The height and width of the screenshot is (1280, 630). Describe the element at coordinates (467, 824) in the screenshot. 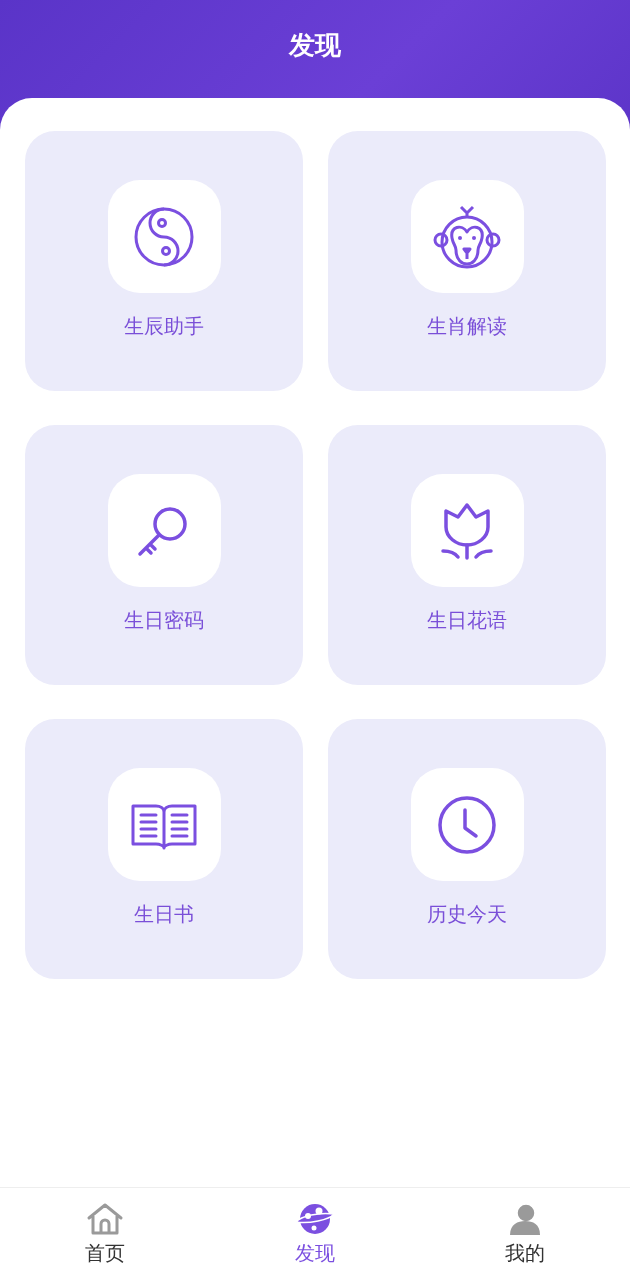

I see `clock-icon` at that location.